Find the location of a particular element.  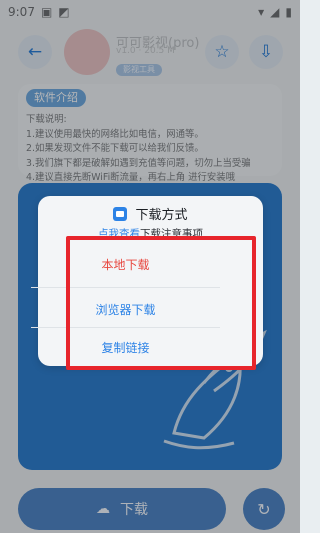

app-icon is located at coordinates (120, 213).